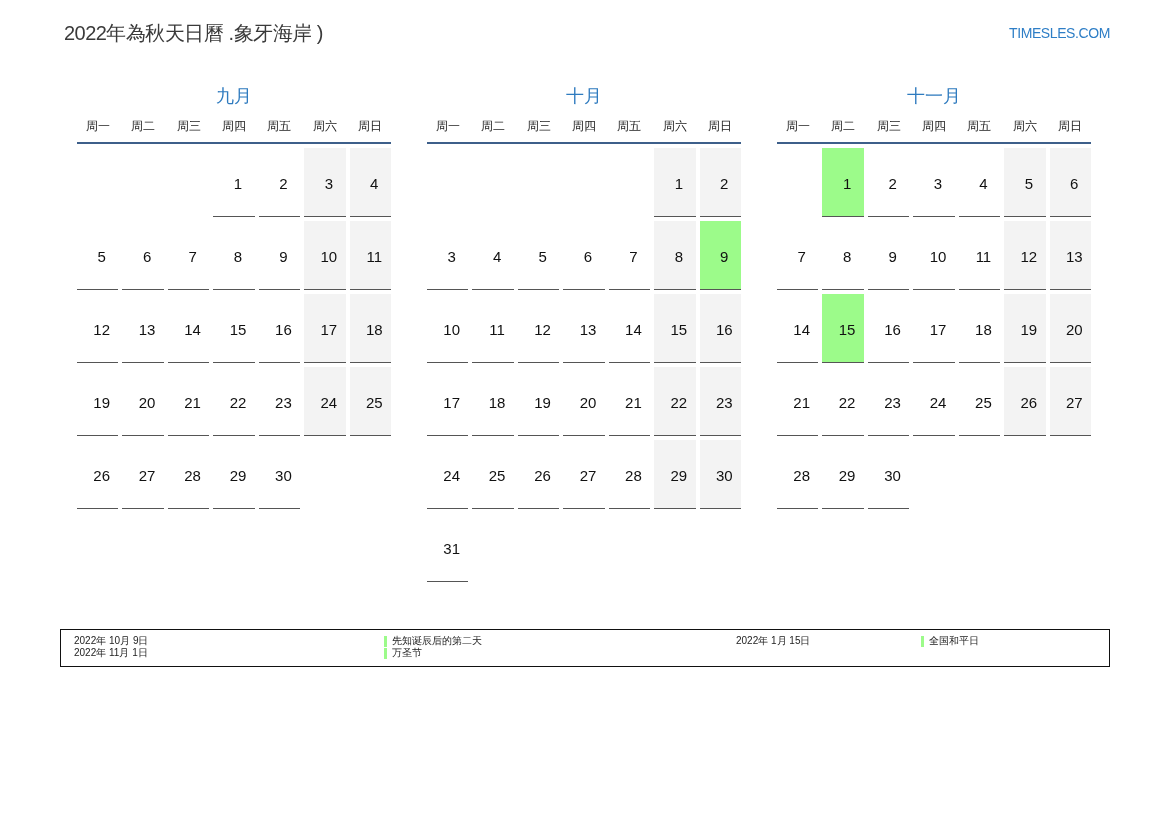 The width and height of the screenshot is (1169, 827). Describe the element at coordinates (370, 401) in the screenshot. I see `day-cell: 25` at that location.